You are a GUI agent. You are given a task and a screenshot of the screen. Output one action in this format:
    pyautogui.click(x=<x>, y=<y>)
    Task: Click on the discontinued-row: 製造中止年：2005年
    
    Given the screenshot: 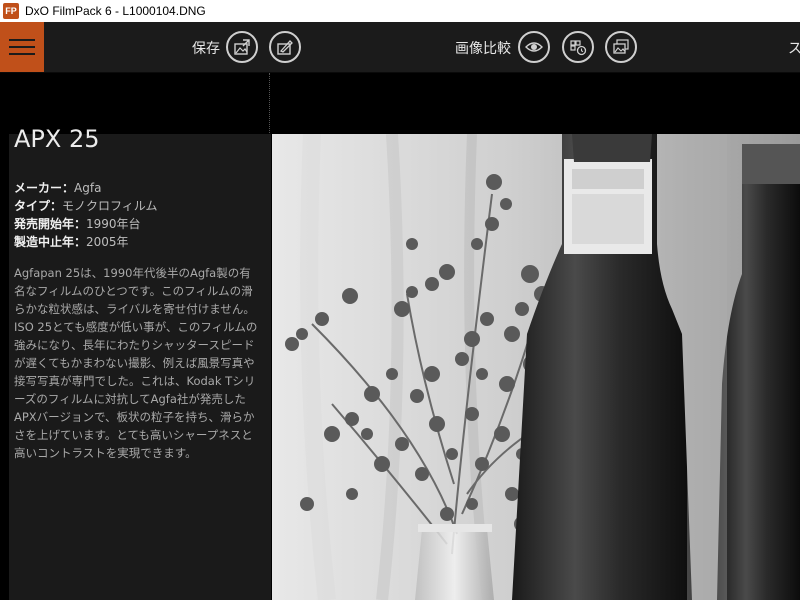 What is the action you would take?
    pyautogui.click(x=86, y=242)
    